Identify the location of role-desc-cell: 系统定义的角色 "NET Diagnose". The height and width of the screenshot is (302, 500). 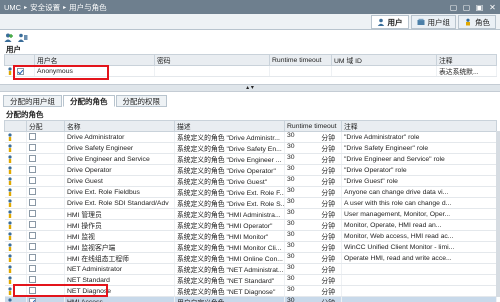
(229, 291).